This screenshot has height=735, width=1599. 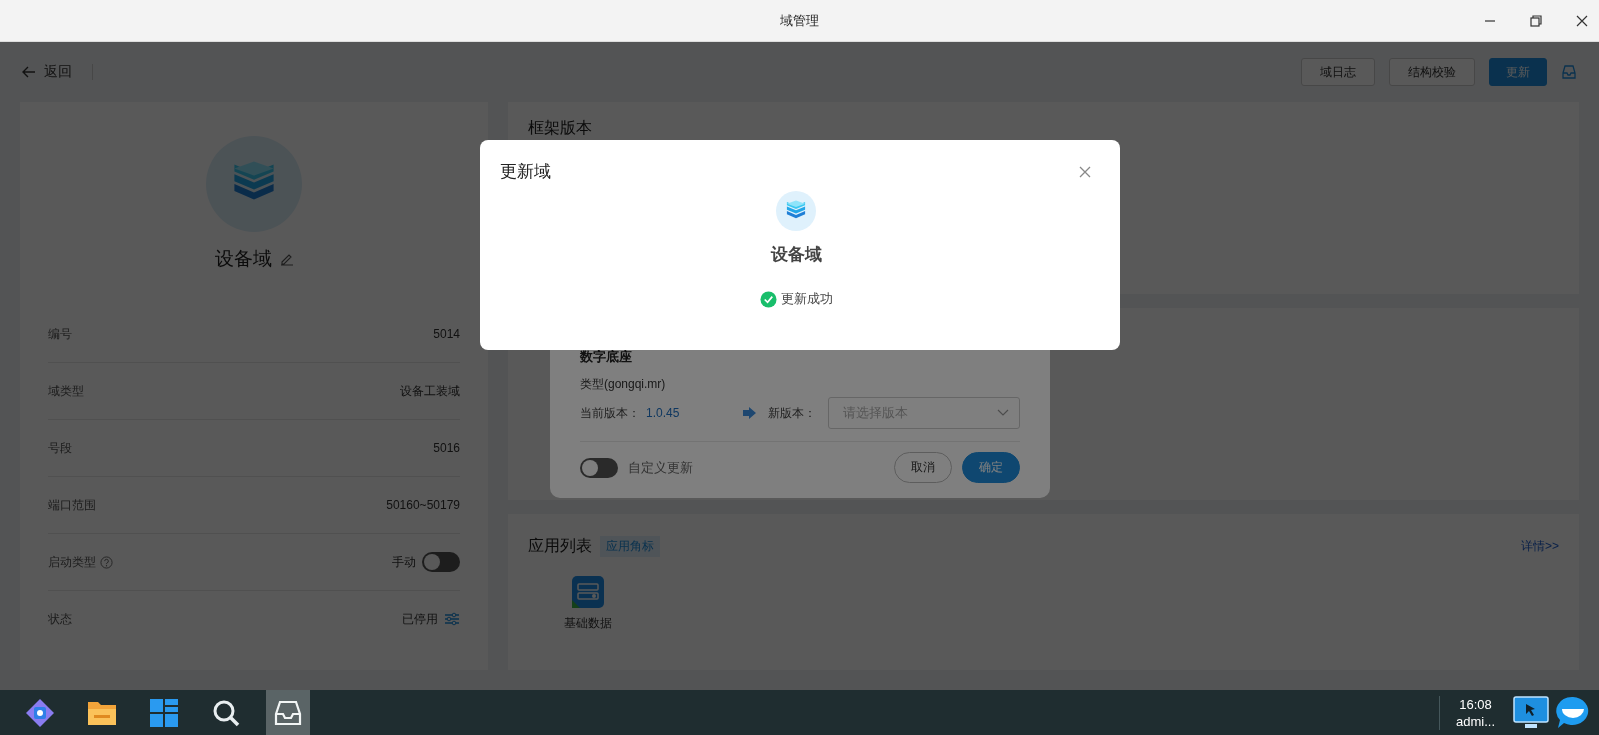 I want to click on toolbar-button: 域日志, so click(x=1338, y=72).